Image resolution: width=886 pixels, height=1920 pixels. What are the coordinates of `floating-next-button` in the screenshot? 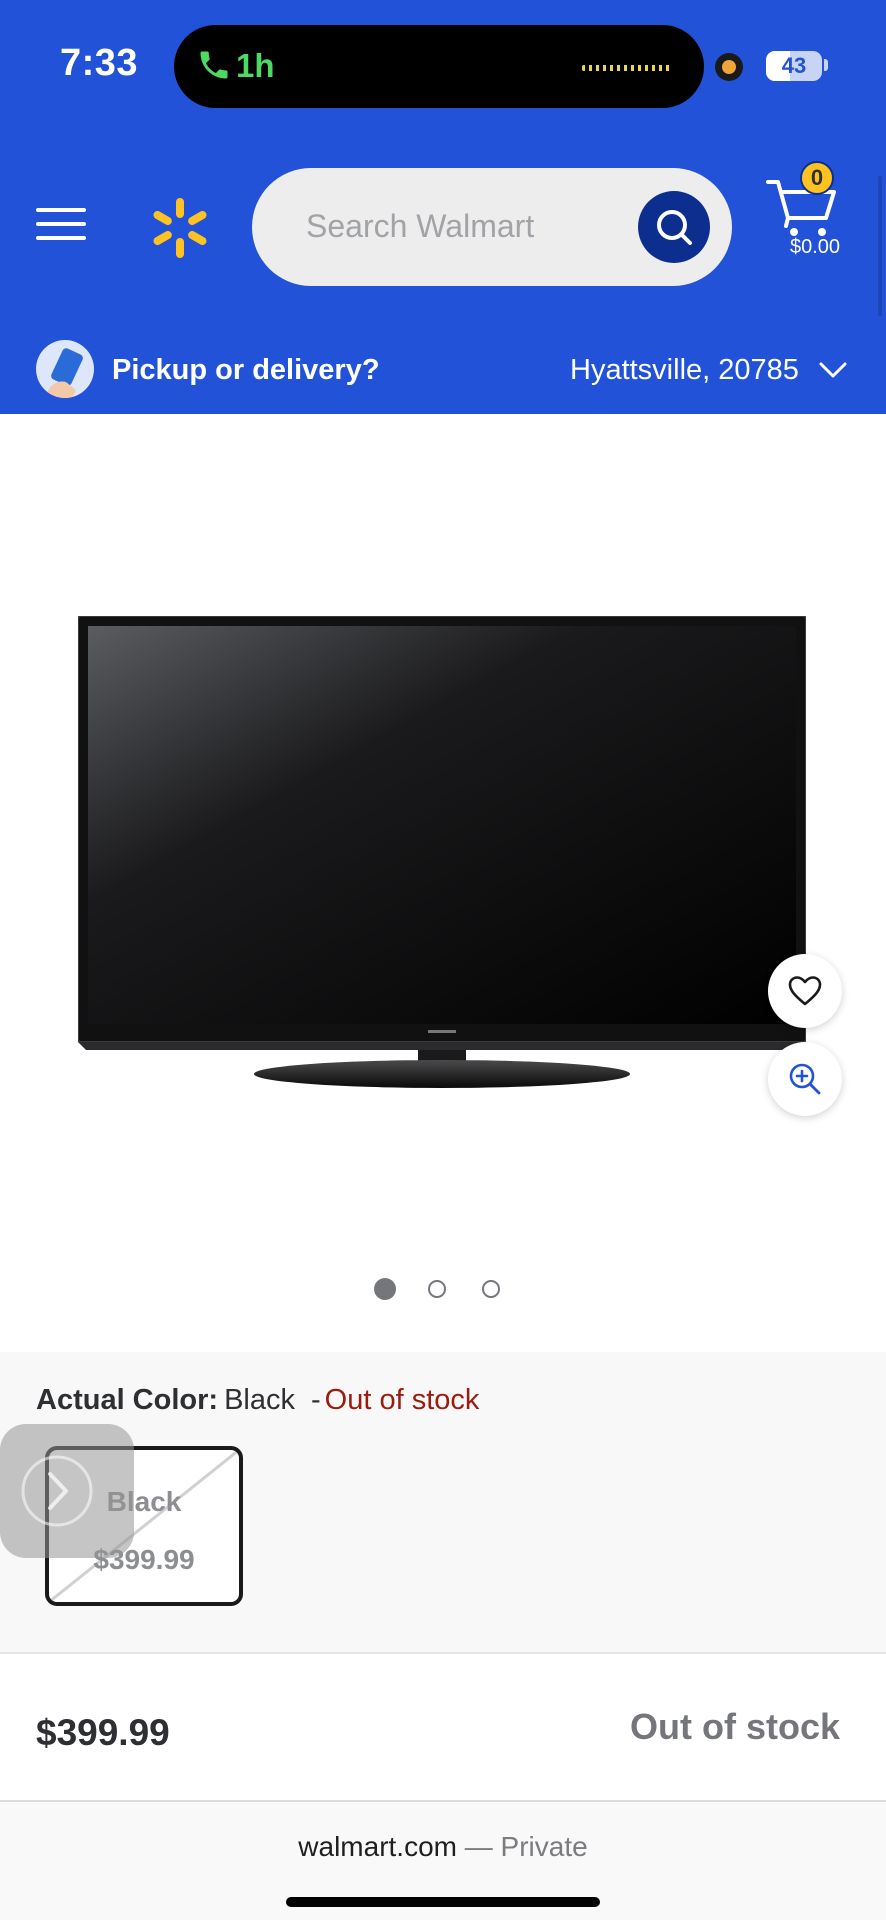 It's located at (67, 1491).